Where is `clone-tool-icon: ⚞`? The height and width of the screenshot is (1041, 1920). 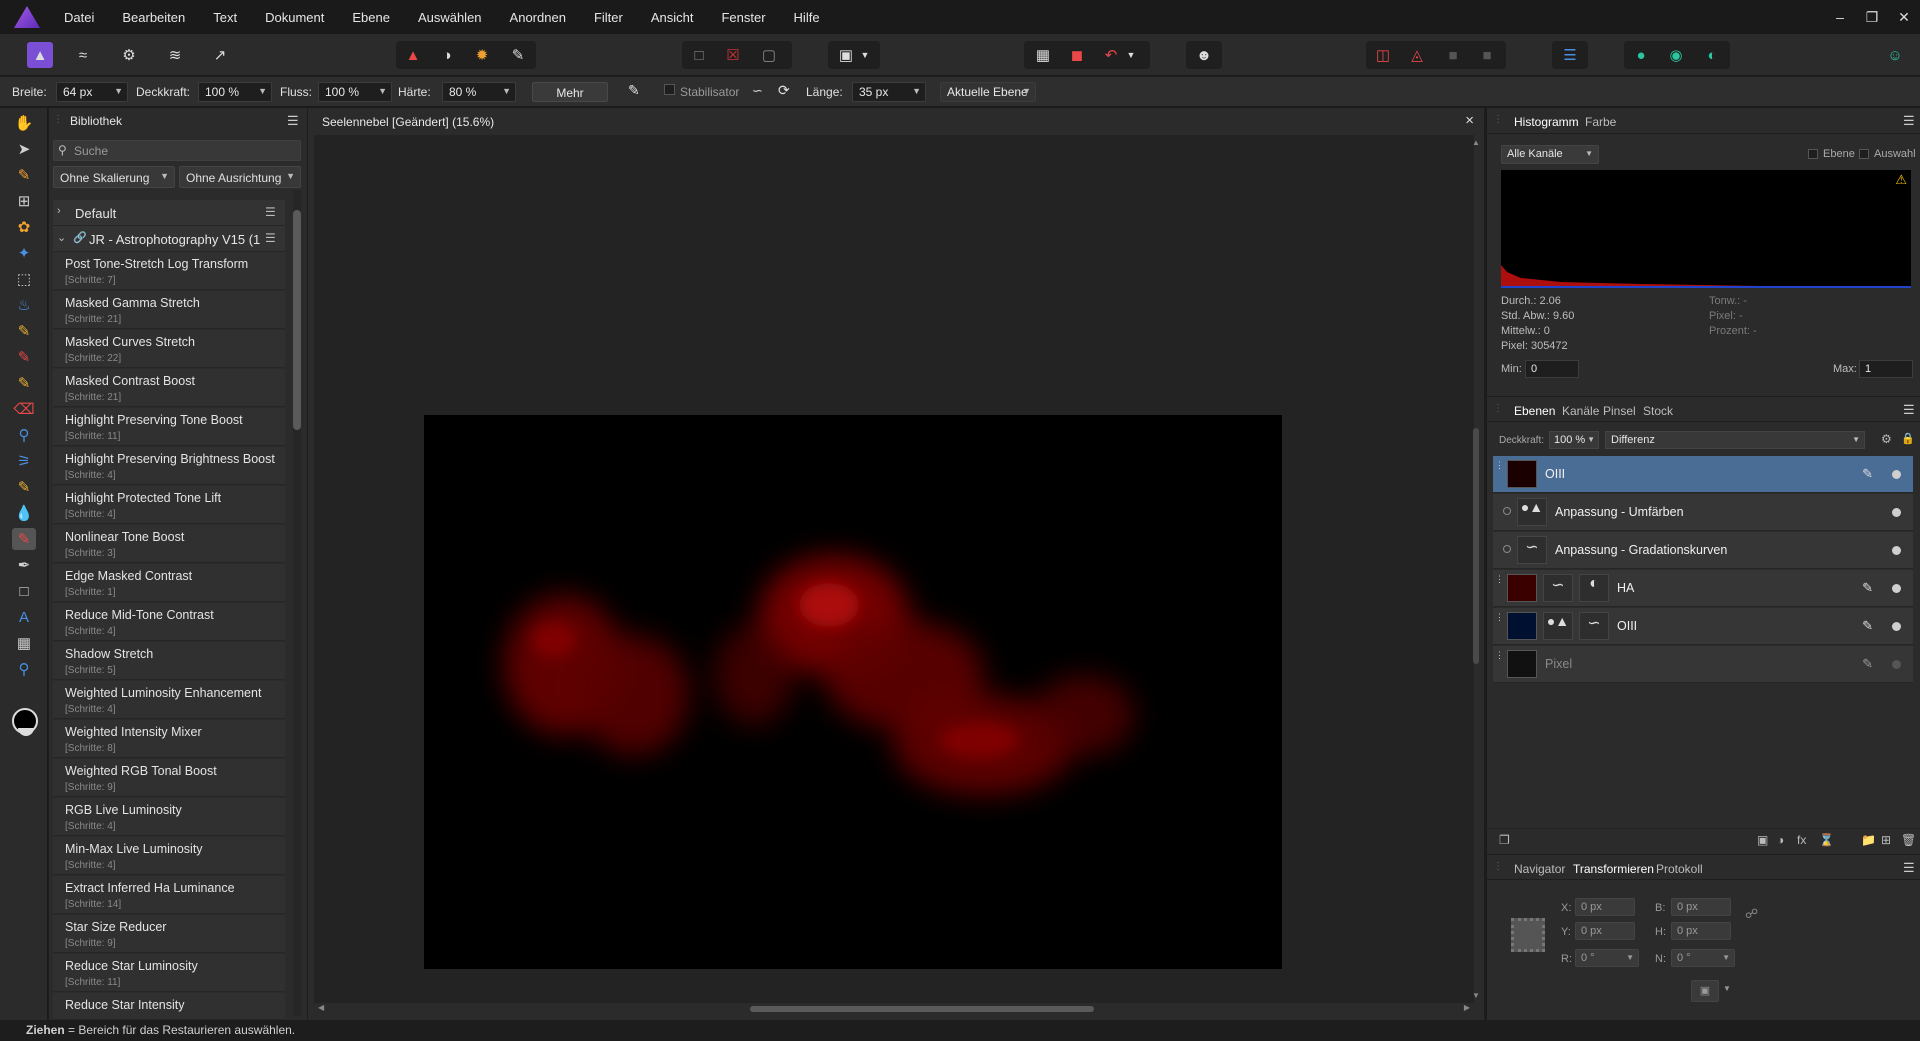
clone-tool-icon: ⚞ is located at coordinates (24, 461).